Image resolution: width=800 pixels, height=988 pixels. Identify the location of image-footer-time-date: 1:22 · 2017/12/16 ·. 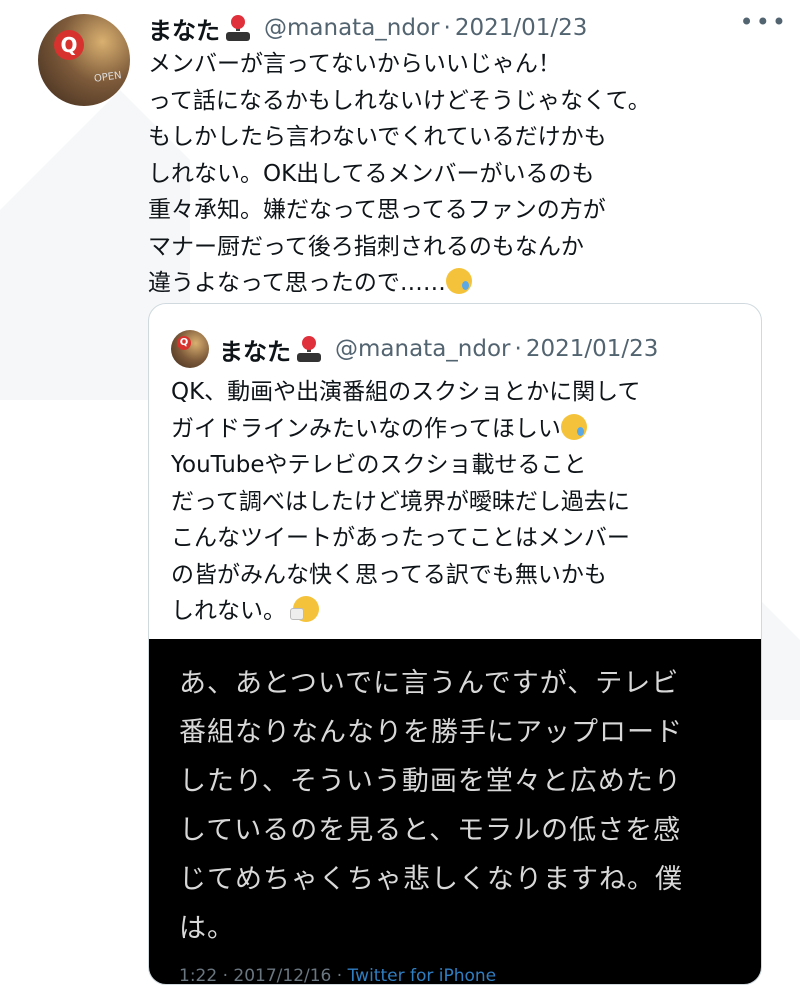
(263, 975).